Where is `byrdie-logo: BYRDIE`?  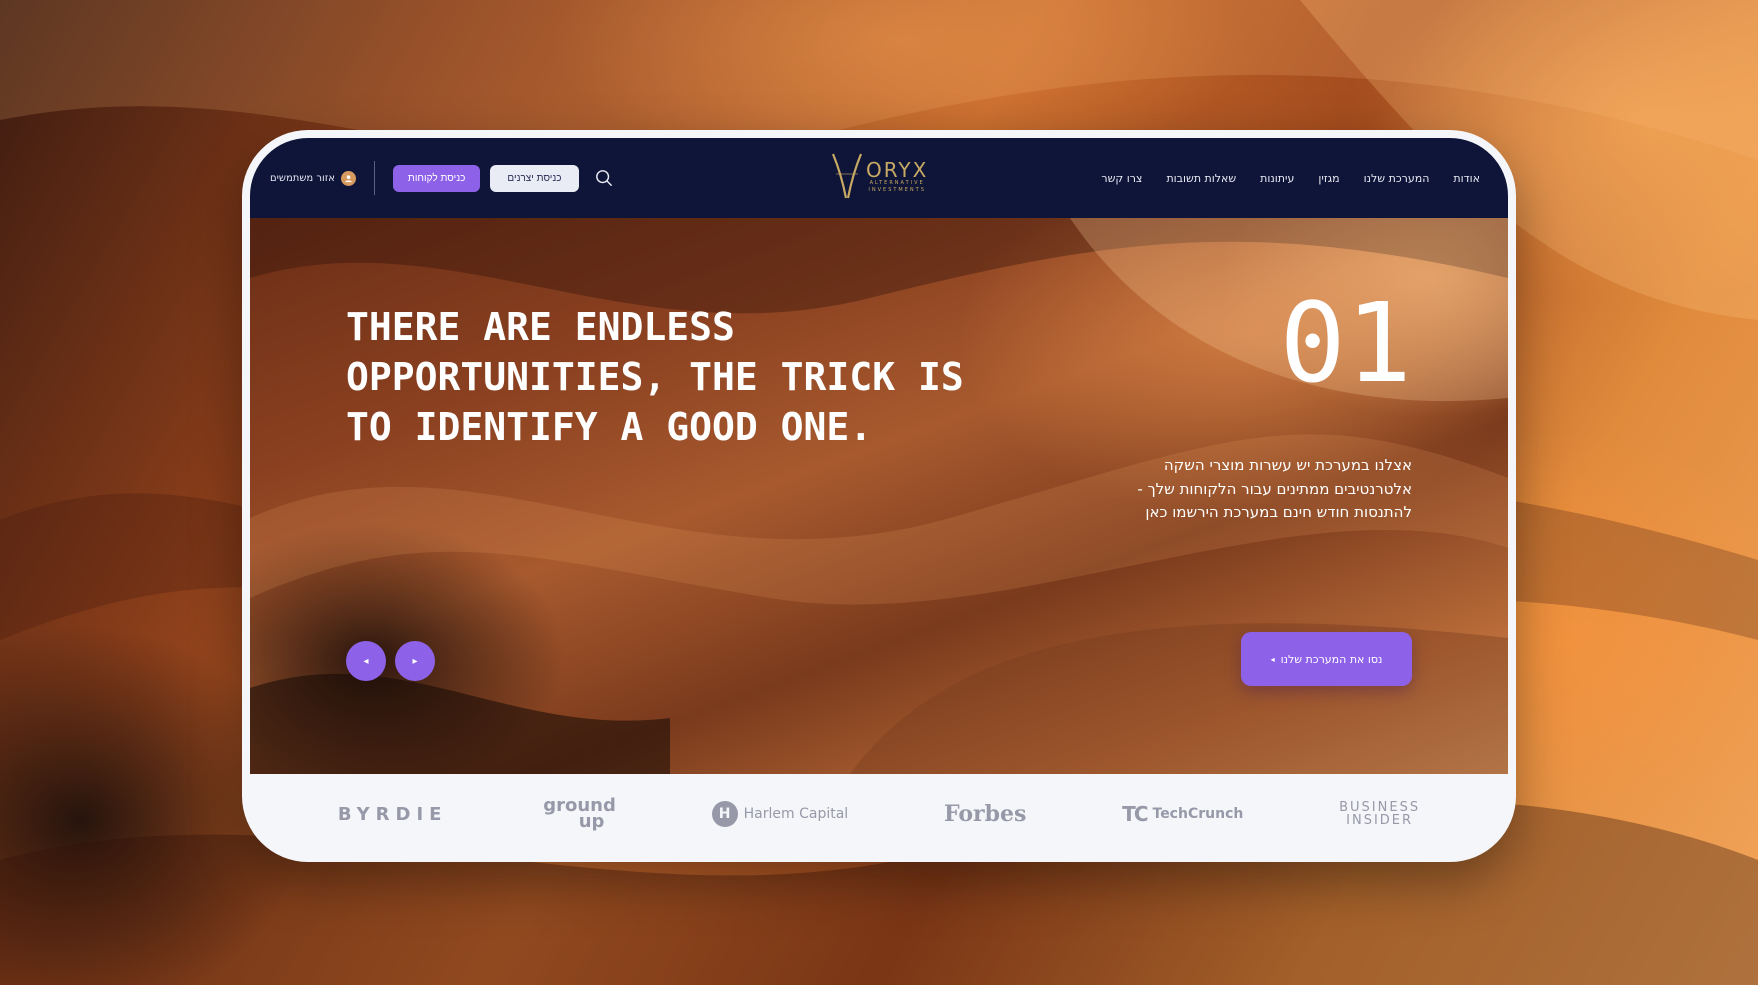
byrdie-logo: BYRDIE is located at coordinates (392, 814).